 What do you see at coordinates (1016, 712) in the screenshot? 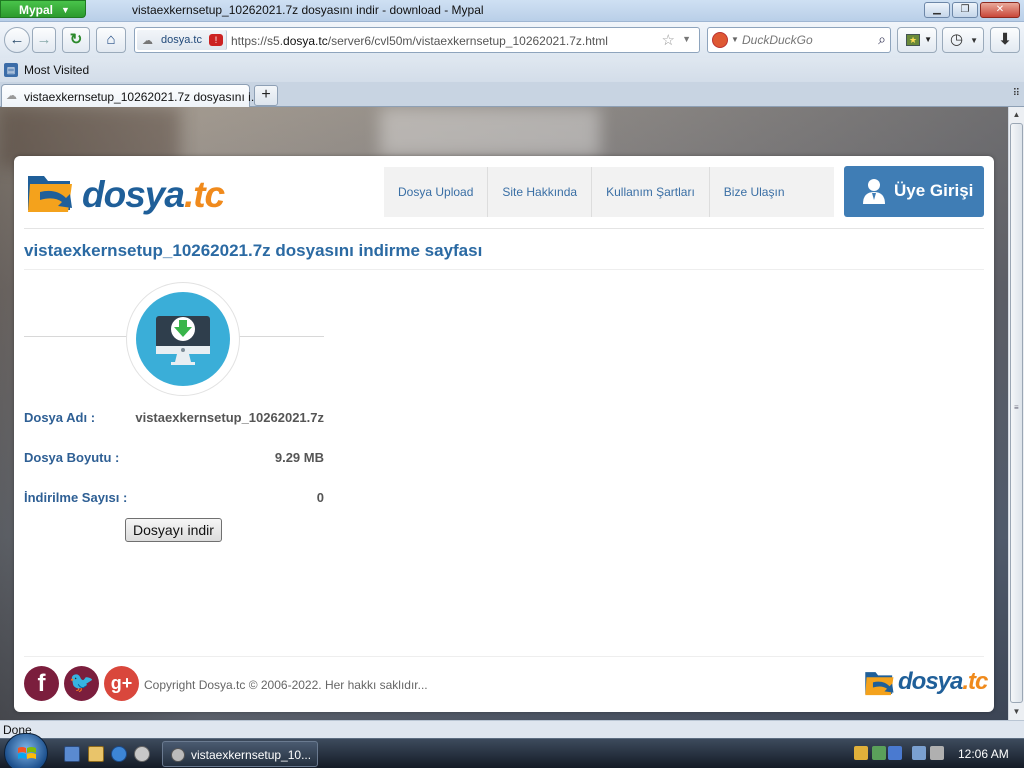
I see `scroll-down-arrow-icon: ▼` at bounding box center [1016, 712].